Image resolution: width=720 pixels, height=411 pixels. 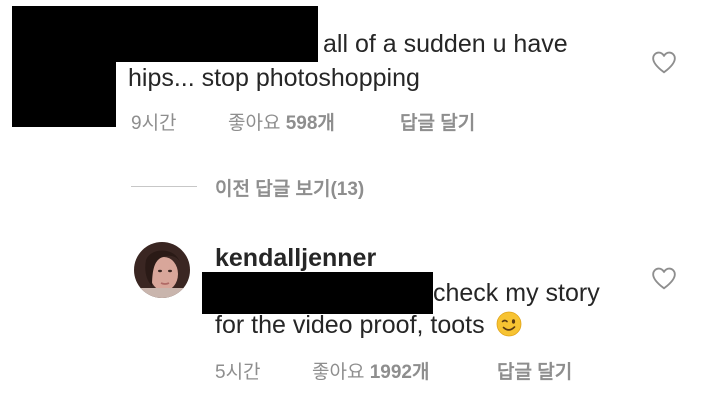 I want to click on replies-divider, so click(x=164, y=186).